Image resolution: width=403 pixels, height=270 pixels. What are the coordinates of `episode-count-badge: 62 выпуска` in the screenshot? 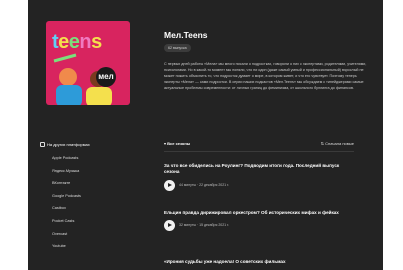 It's located at (177, 48).